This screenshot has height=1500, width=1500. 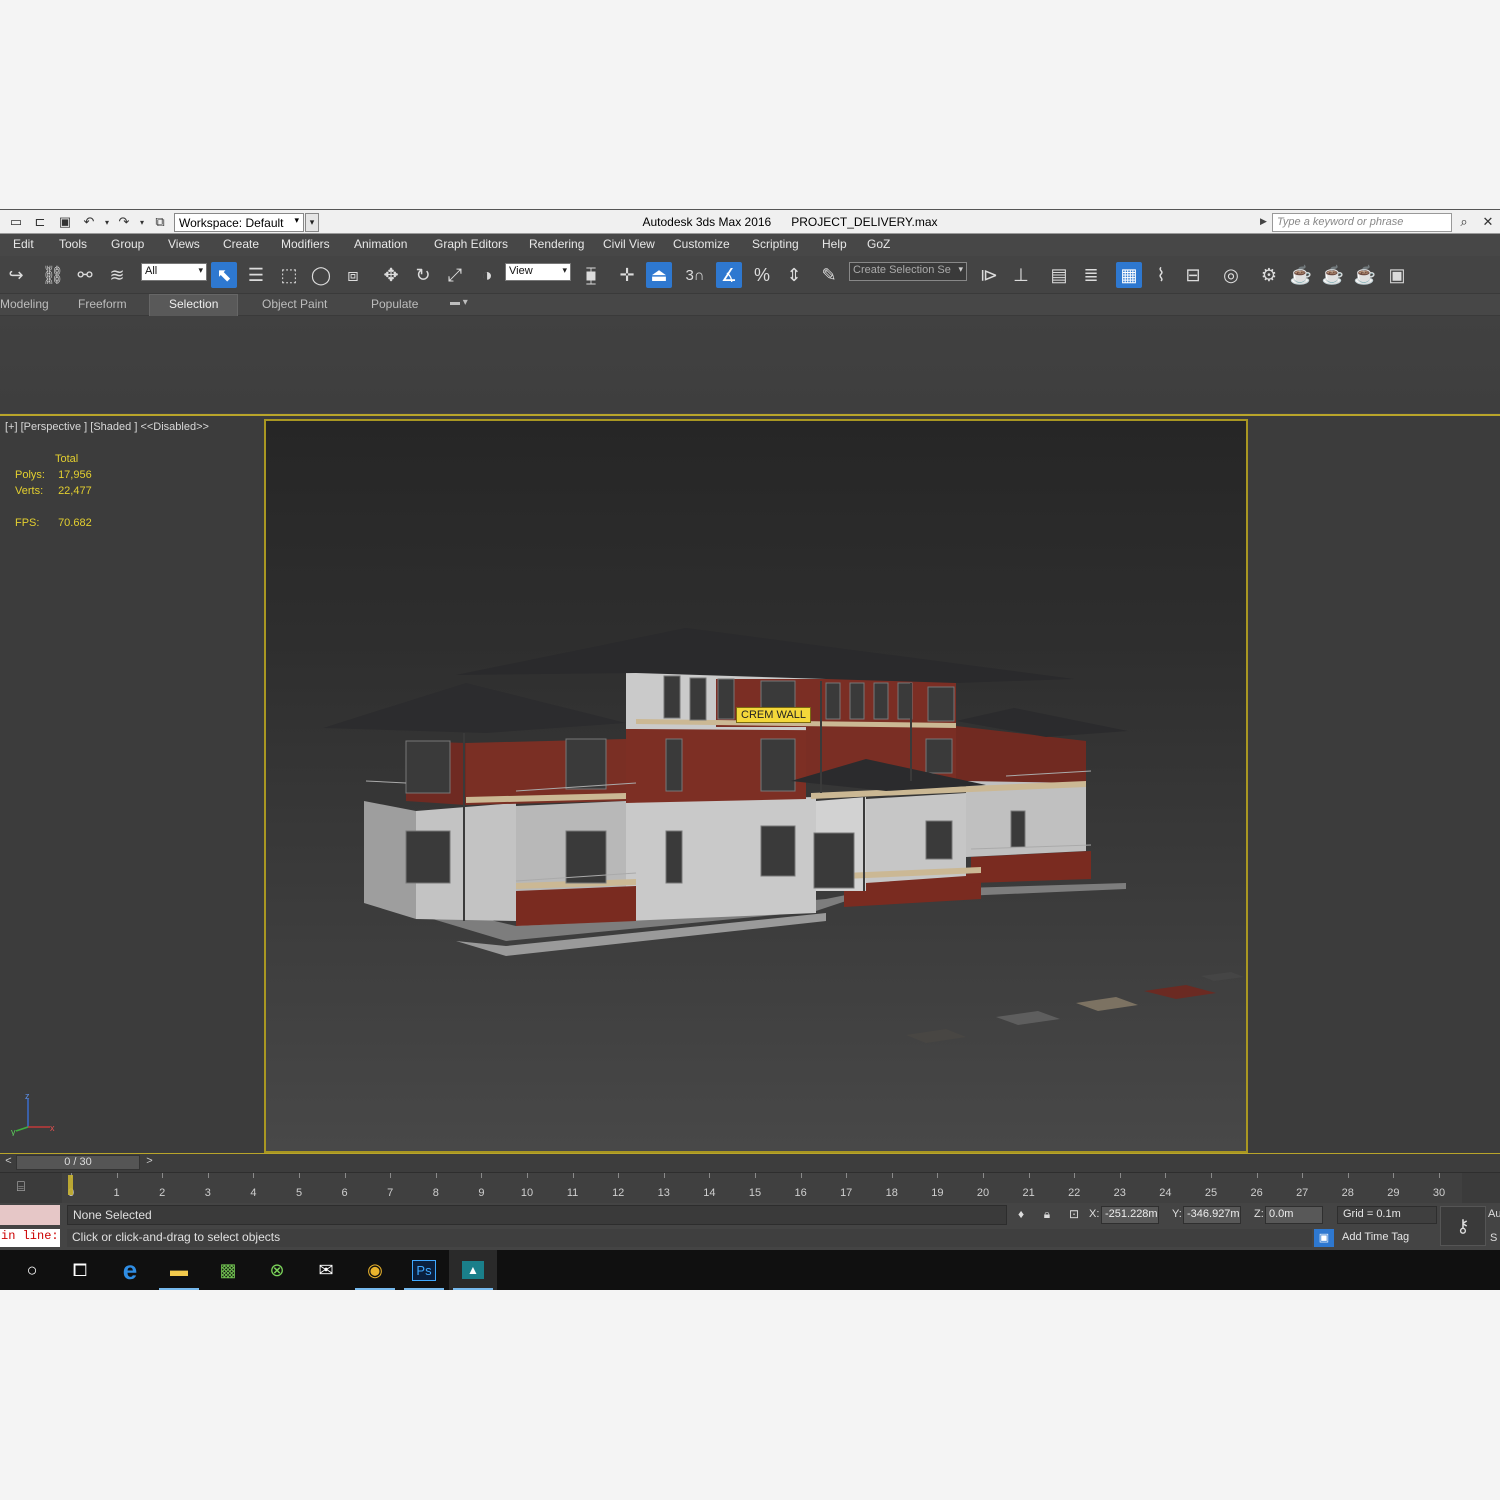 What do you see at coordinates (1324, 1238) in the screenshot?
I see `time-tag-icon: ▣` at bounding box center [1324, 1238].